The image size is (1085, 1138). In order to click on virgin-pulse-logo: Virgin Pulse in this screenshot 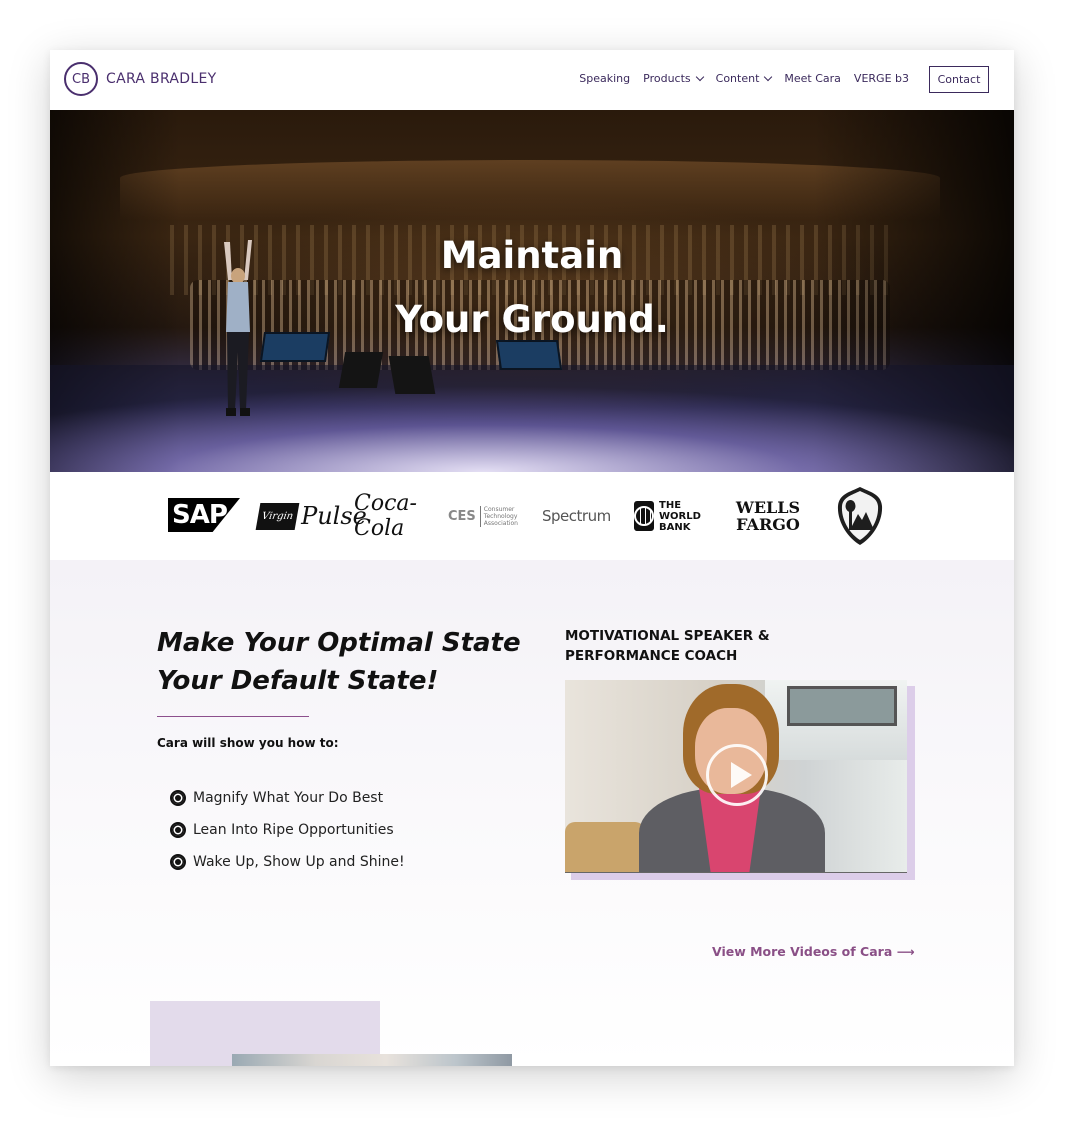, I will do `click(311, 516)`.